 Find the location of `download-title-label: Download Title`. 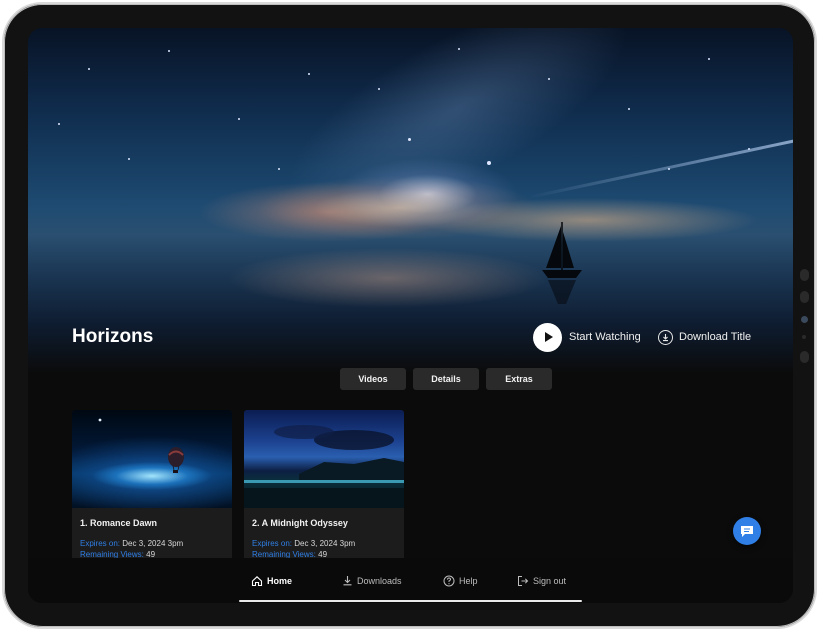

download-title-label: Download Title is located at coordinates (715, 337).